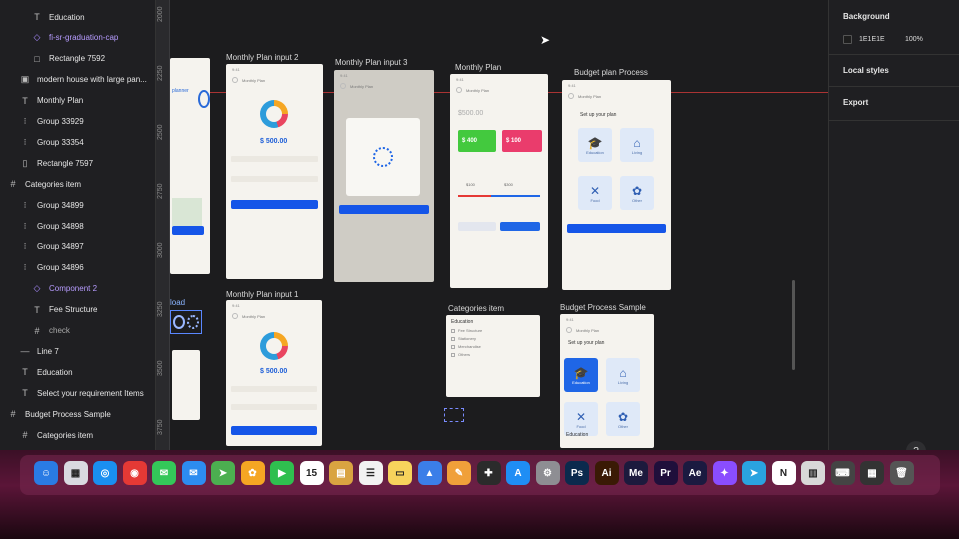  What do you see at coordinates (872, 39) in the screenshot?
I see `background-hex: 1E1E1E` at bounding box center [872, 39].